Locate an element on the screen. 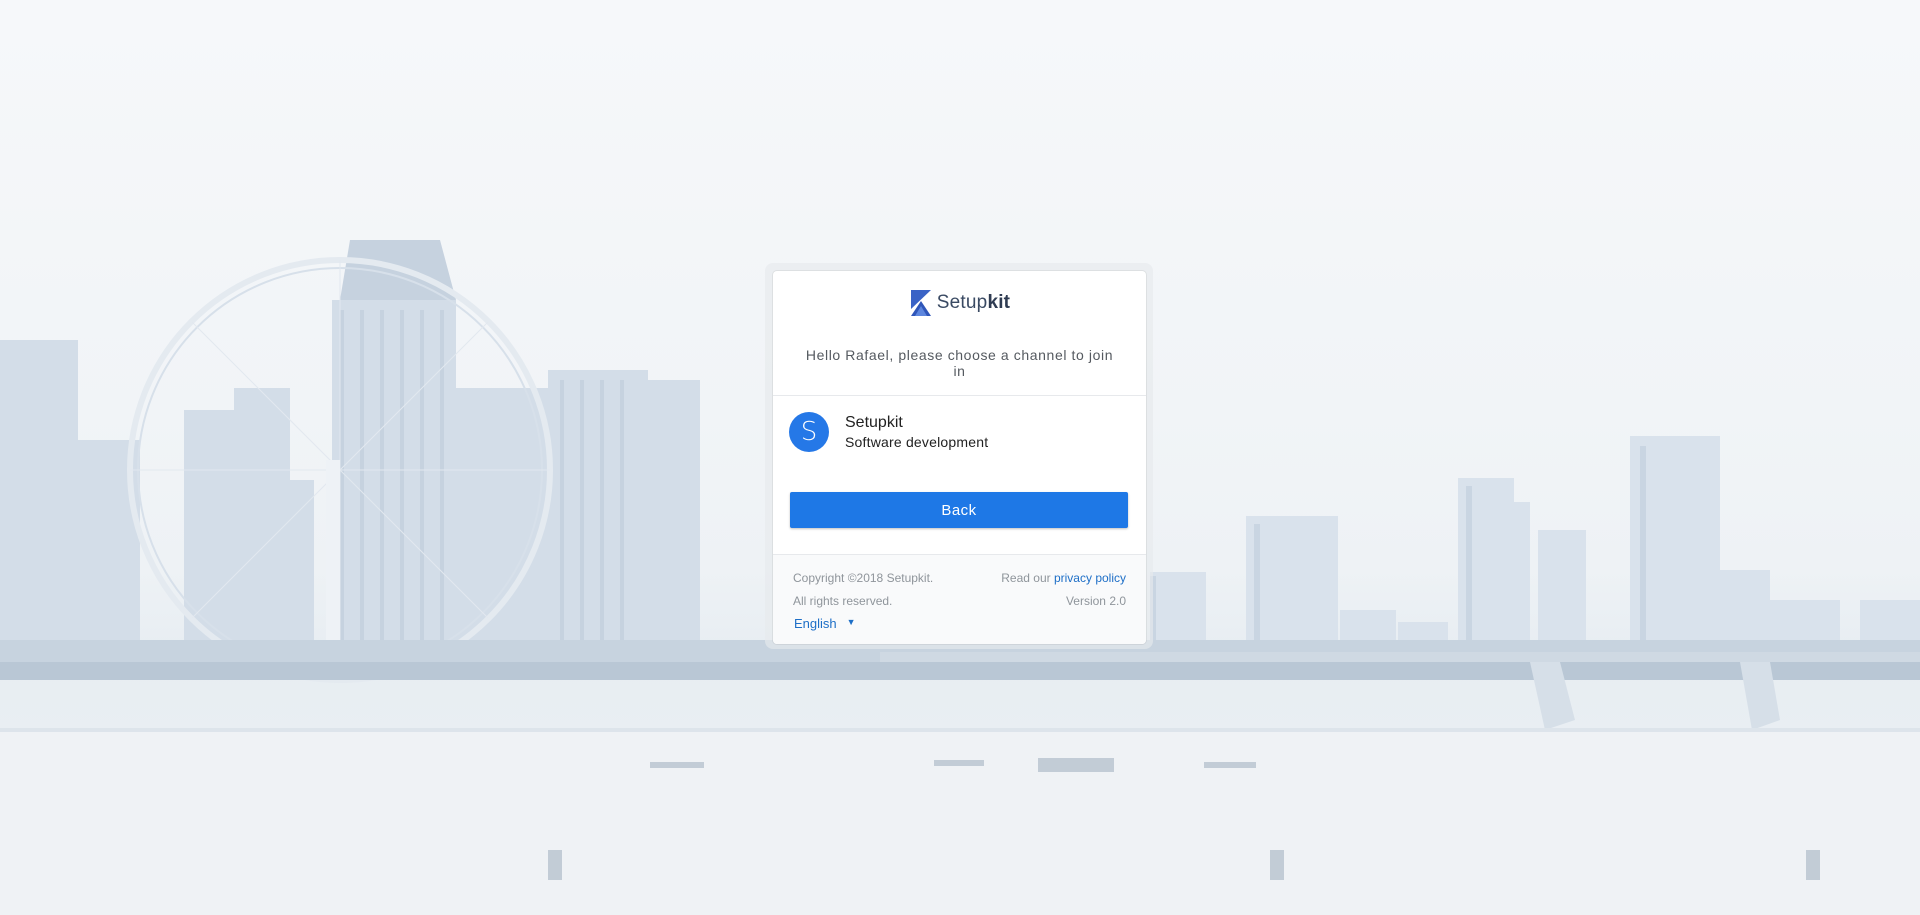 The image size is (1920, 915). footer-row-2: All rights reserved. Version 2.0 is located at coordinates (959, 601).